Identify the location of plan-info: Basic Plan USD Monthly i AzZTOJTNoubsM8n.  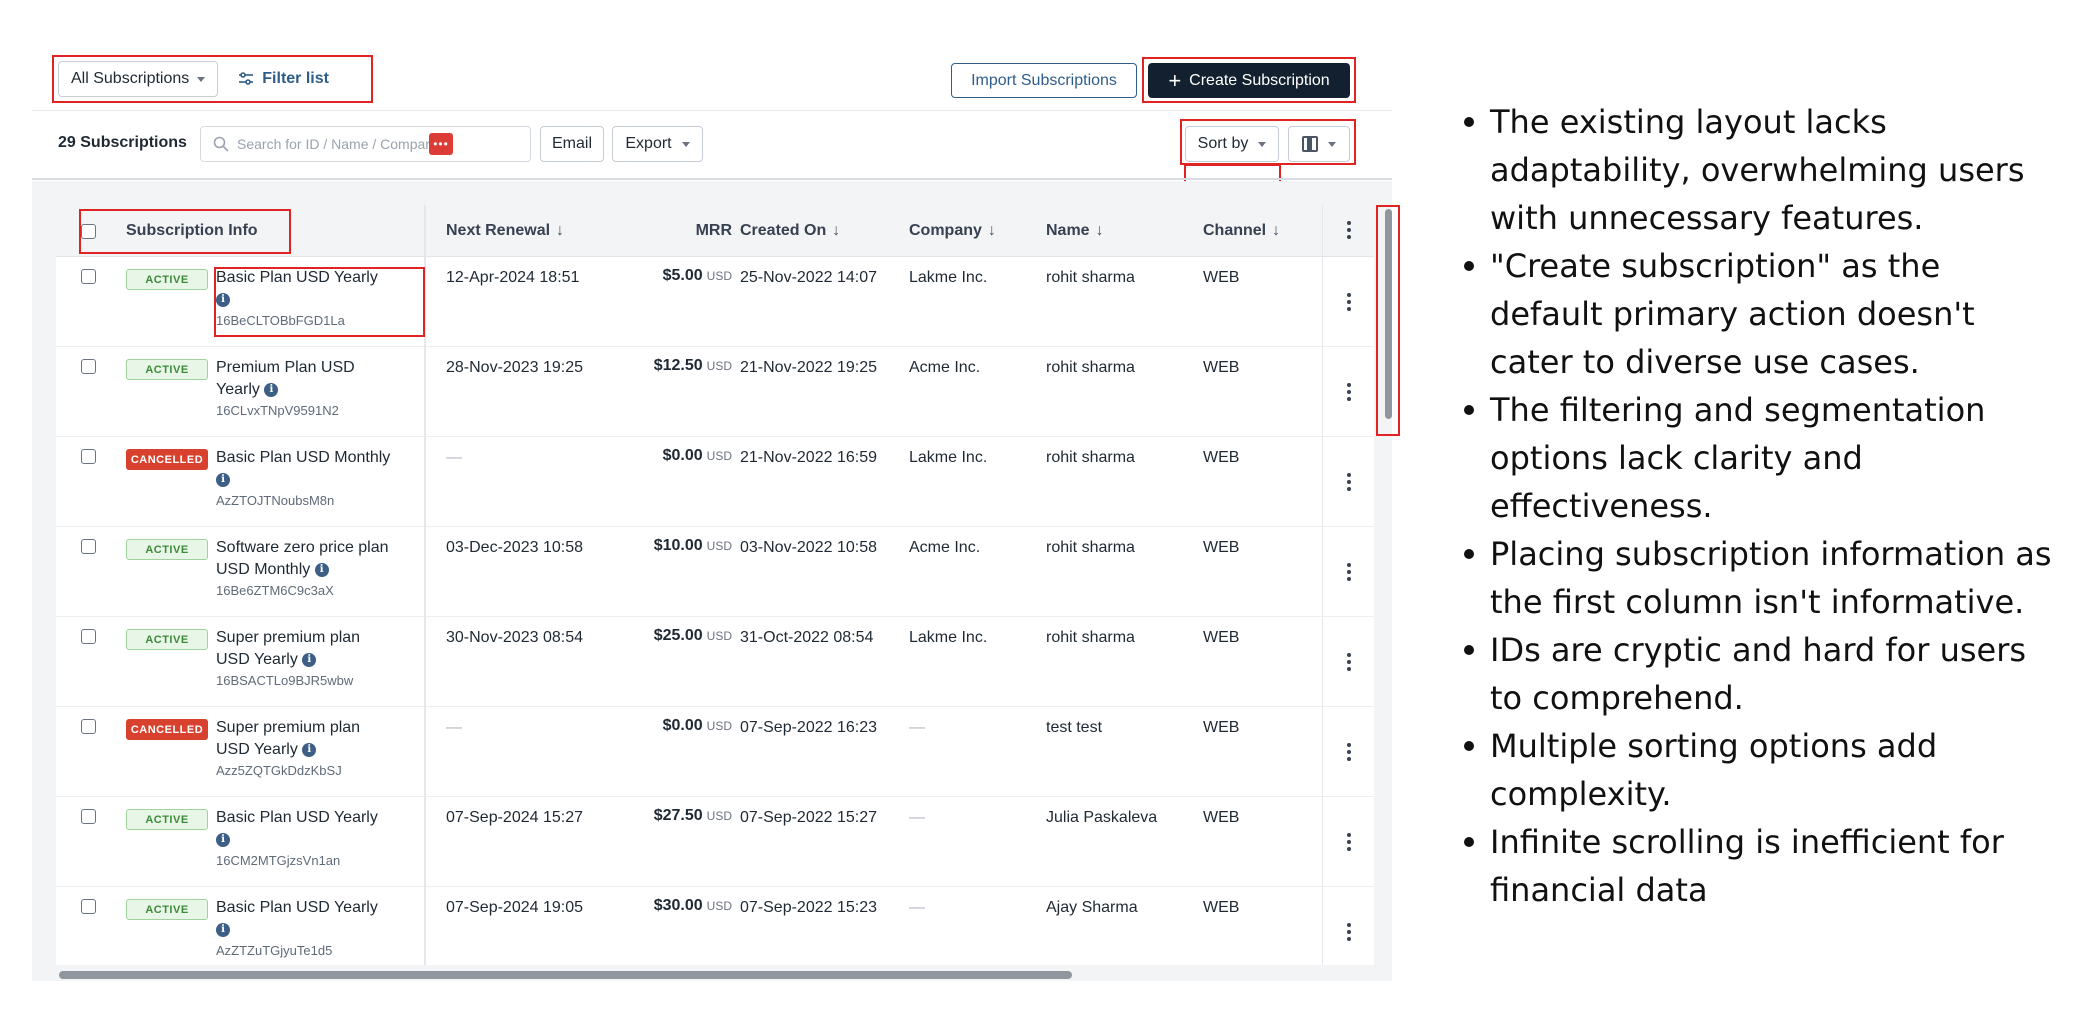
(306, 479).